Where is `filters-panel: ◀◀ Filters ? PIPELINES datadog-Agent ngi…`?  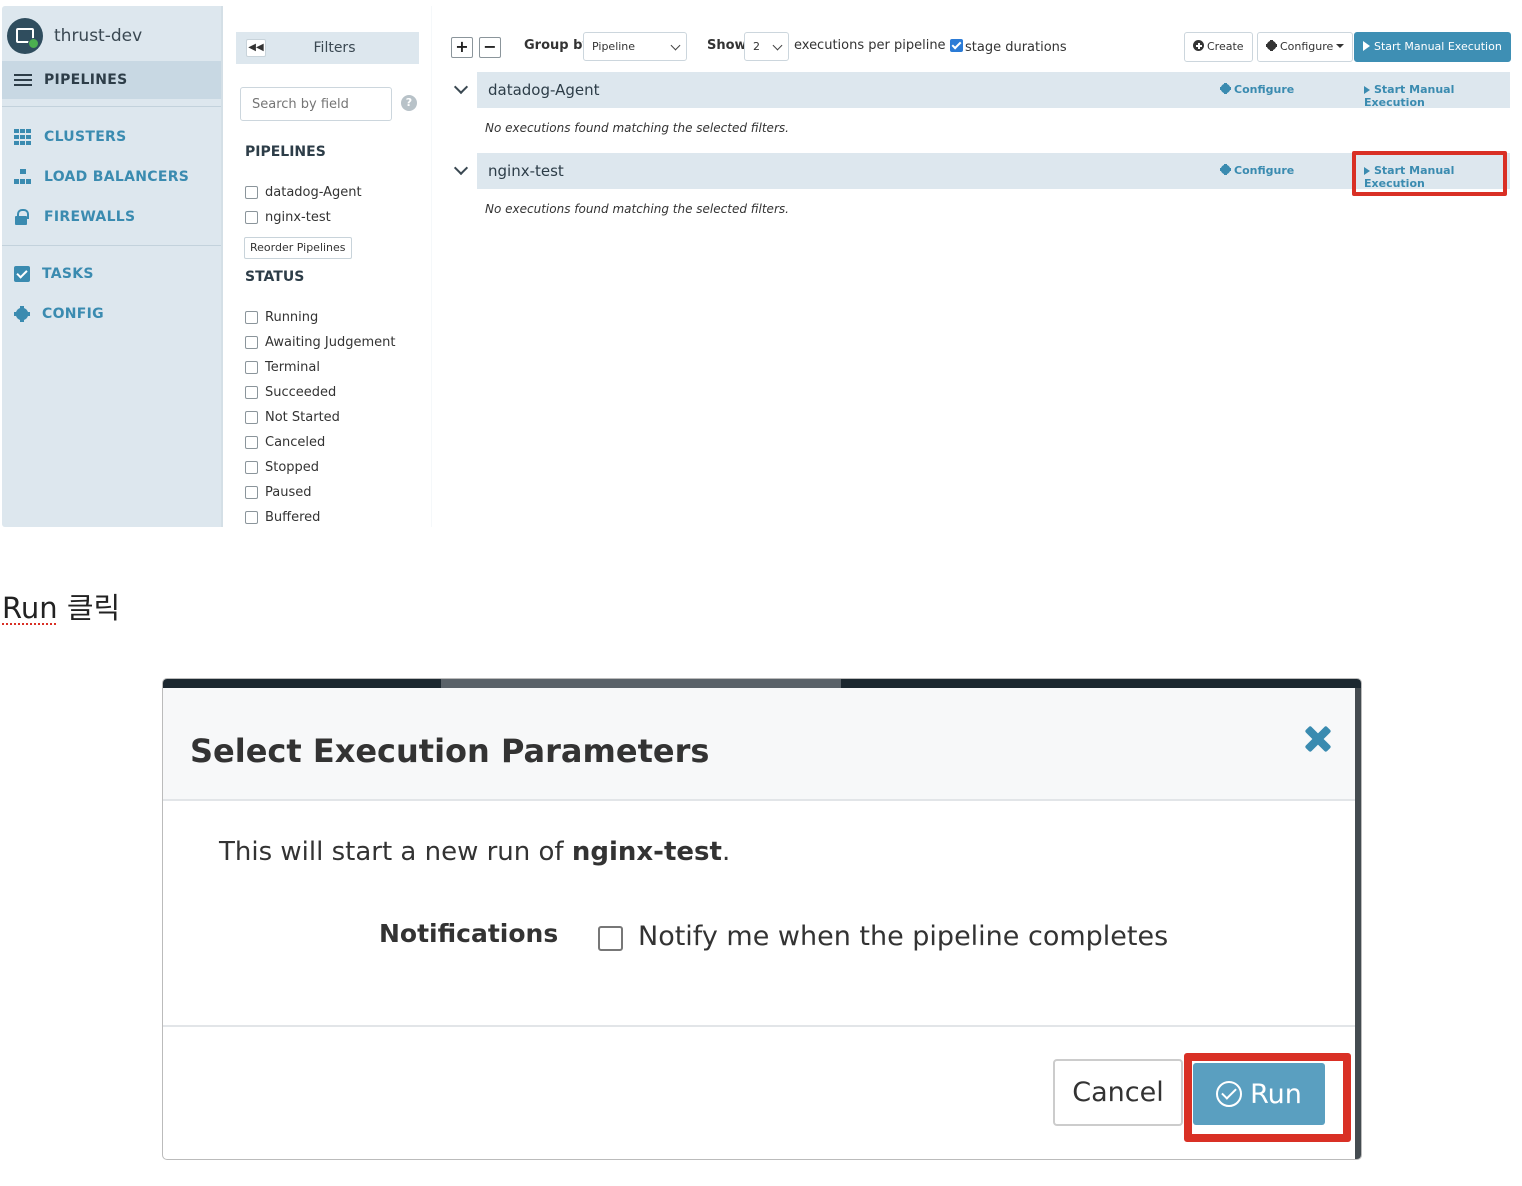 filters-panel: ◀◀ Filters ? PIPELINES datadog-Agent ngi… is located at coordinates (326, 266).